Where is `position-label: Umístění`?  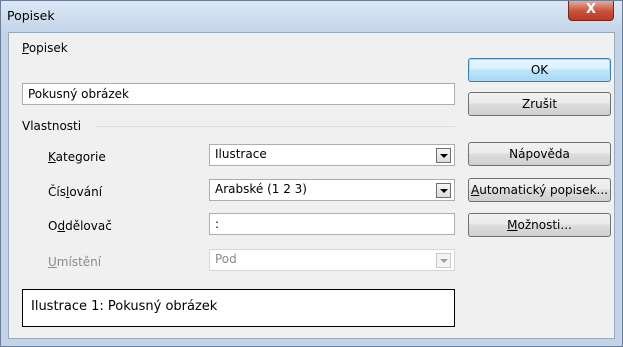
position-label: Umístění is located at coordinates (75, 262).